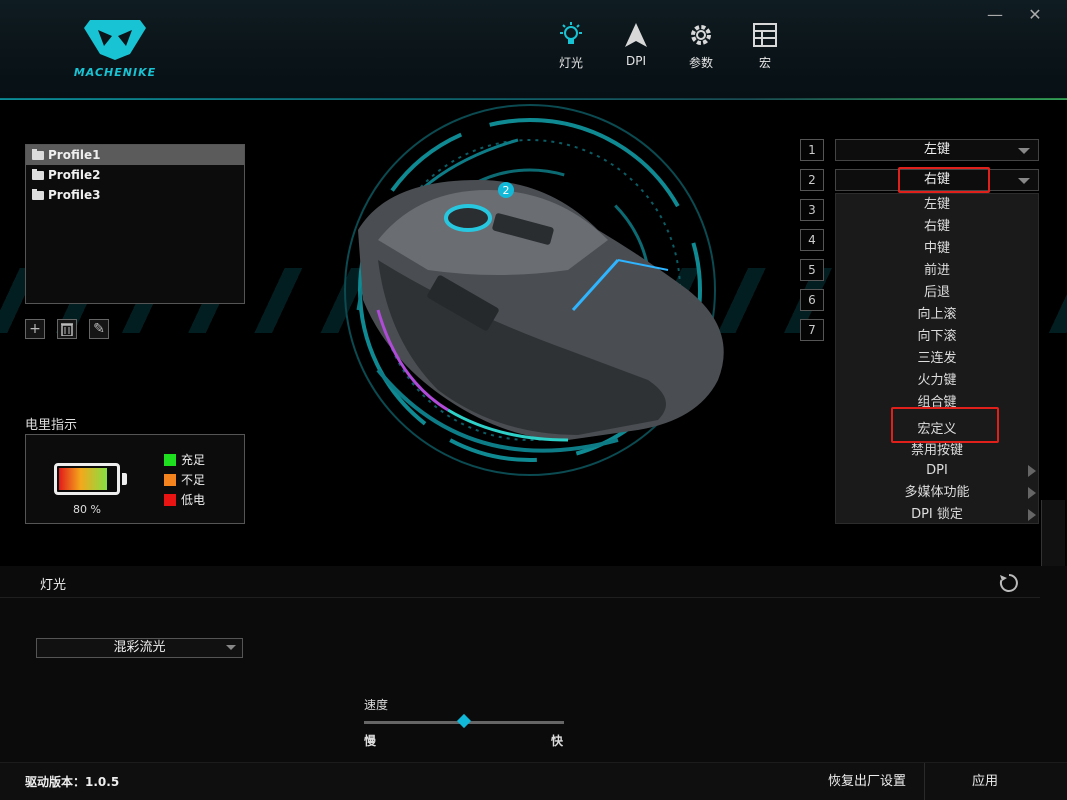 The width and height of the screenshot is (1067, 800). What do you see at coordinates (376, 705) in the screenshot?
I see `speed-label: 速度` at bounding box center [376, 705].